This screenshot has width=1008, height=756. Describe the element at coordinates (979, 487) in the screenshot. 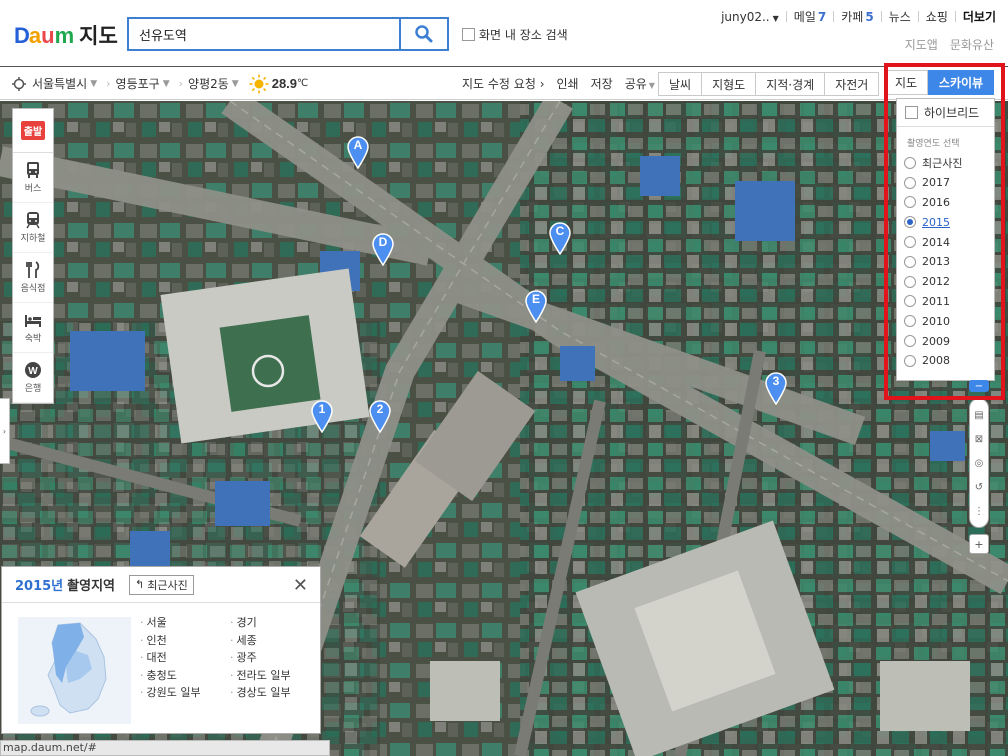

I see `reset-icon: ↺` at that location.